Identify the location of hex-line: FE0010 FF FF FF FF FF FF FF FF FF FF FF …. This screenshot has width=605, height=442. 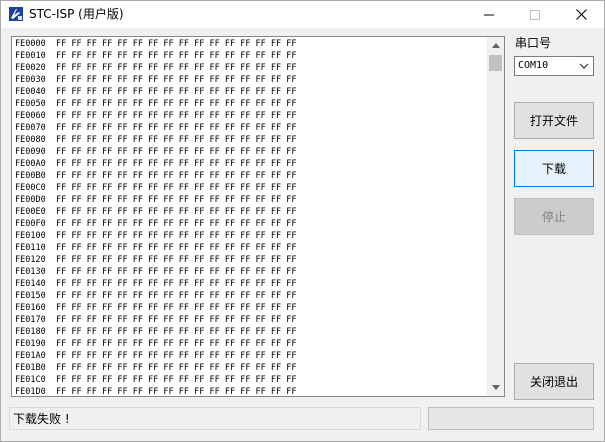
(251, 56).